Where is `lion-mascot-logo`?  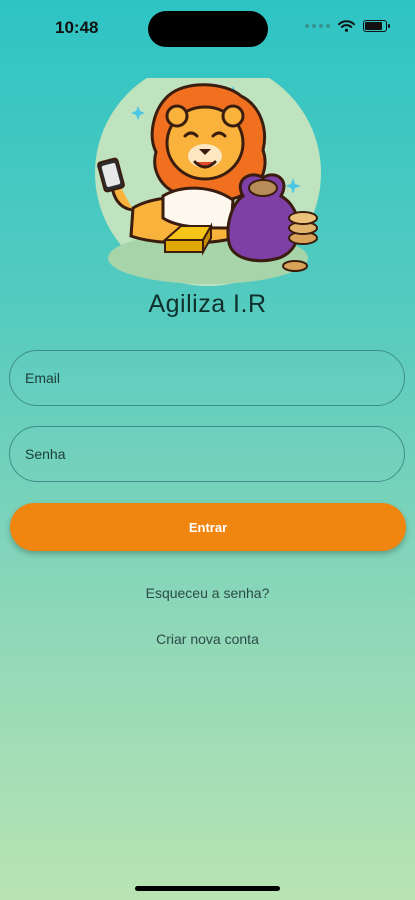 lion-mascot-logo is located at coordinates (208, 182).